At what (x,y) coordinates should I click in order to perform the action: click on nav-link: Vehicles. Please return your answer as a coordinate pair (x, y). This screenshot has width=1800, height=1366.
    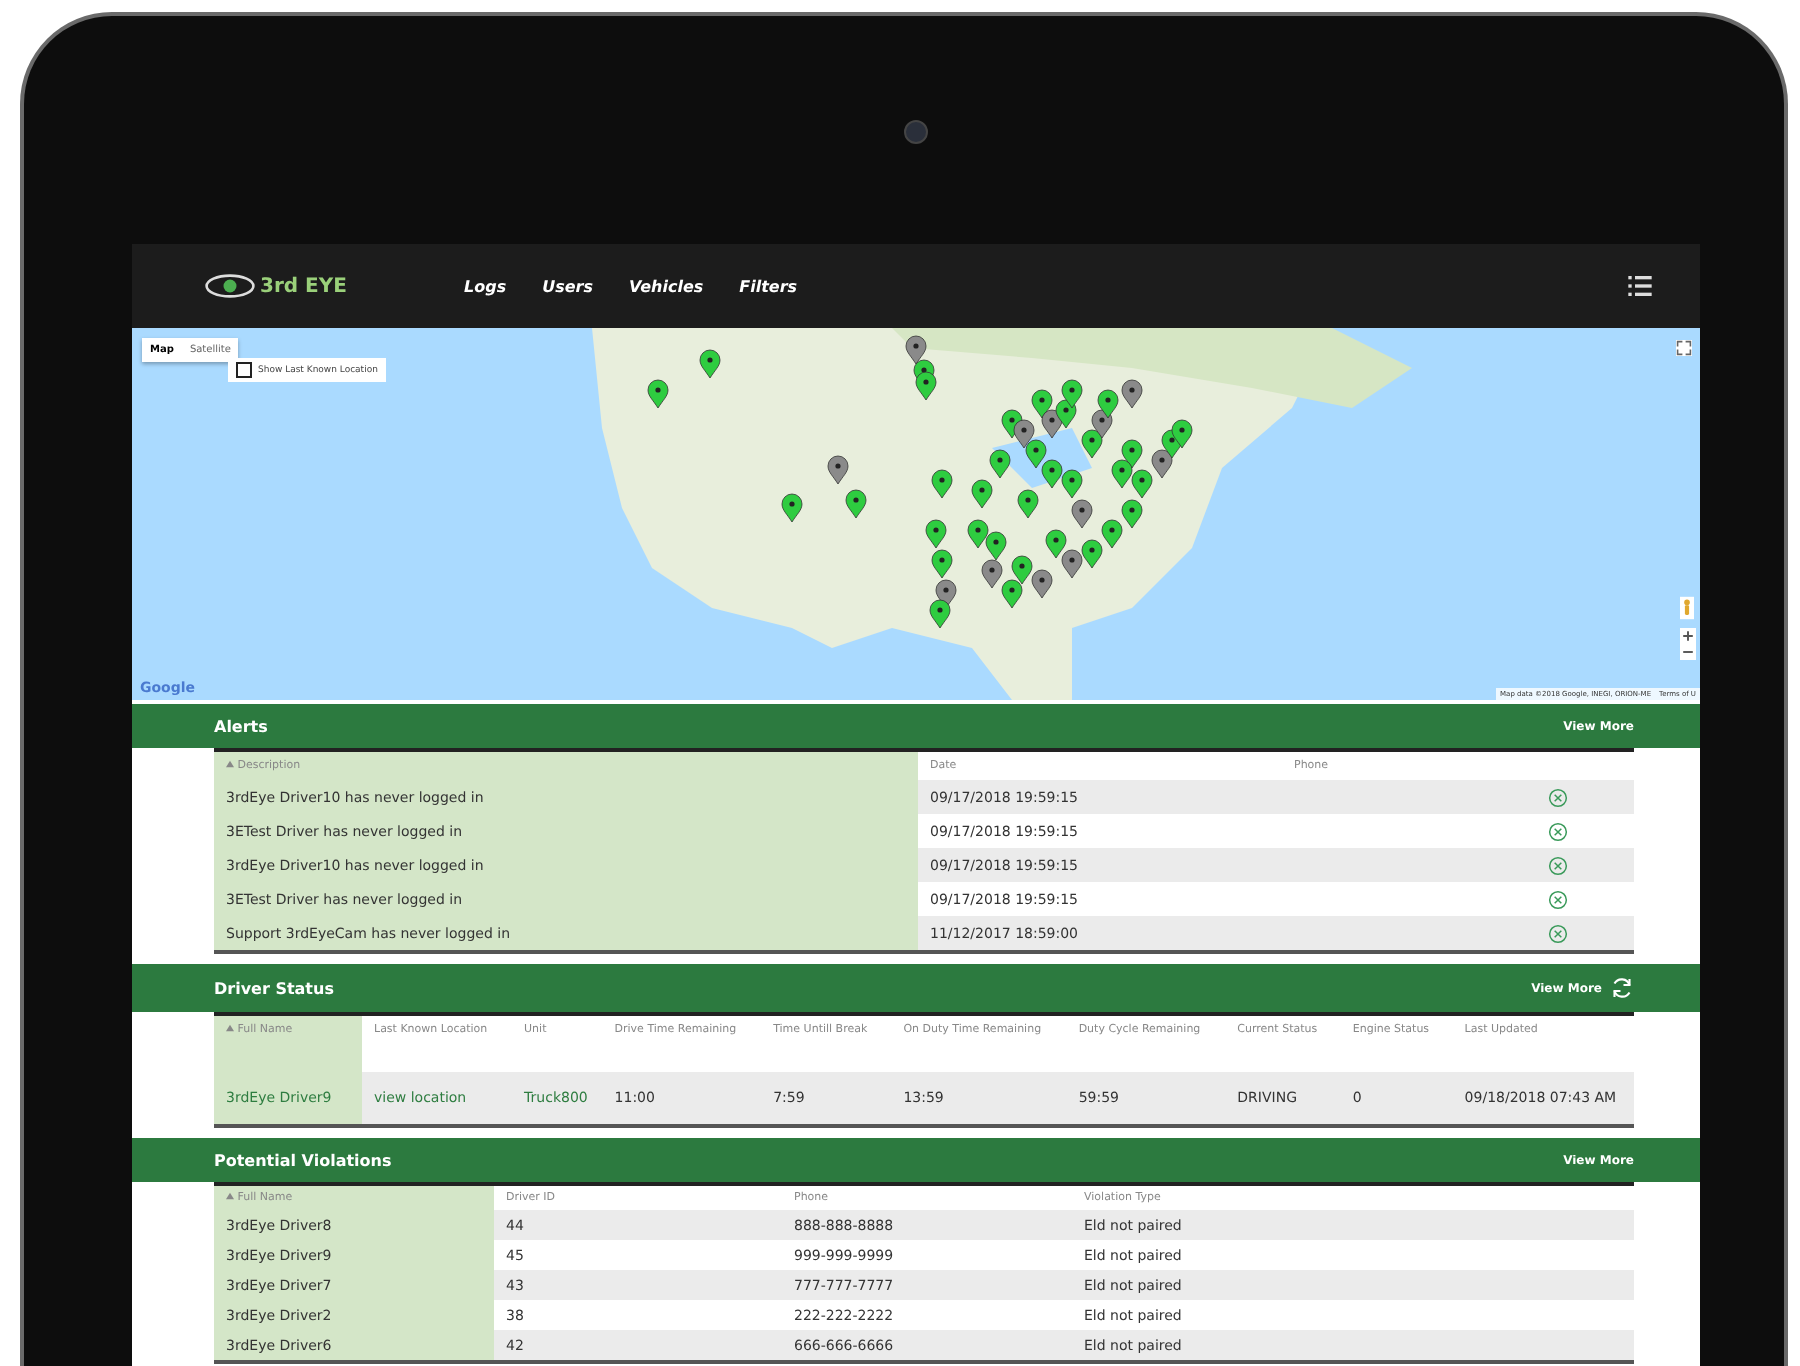
    Looking at the image, I should click on (666, 286).